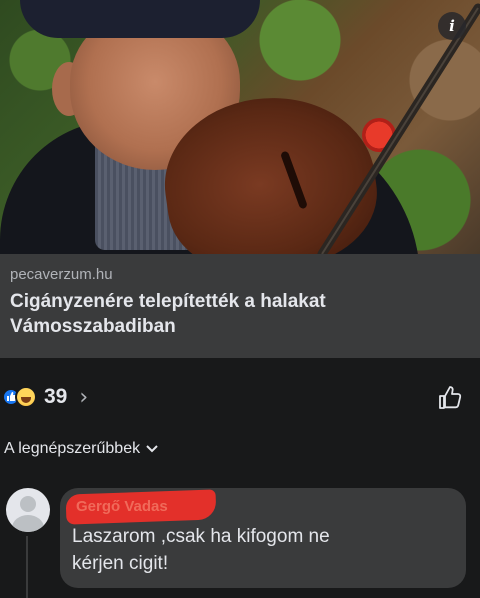 Image resolution: width=480 pixels, height=598 pixels. Describe the element at coordinates (398, 128) in the screenshot. I see `photo-bow` at that location.